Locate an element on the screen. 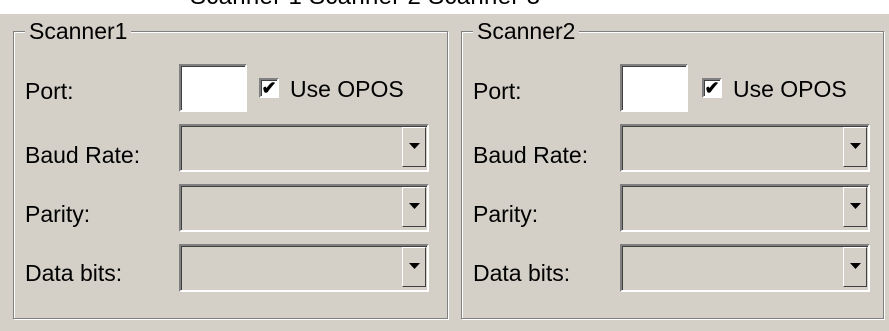 This screenshot has height=331, width=889. group-title: Scanner1 is located at coordinates (78, 31).